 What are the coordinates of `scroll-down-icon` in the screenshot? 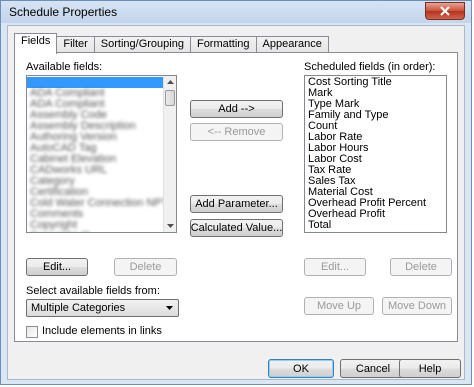 It's located at (170, 226).